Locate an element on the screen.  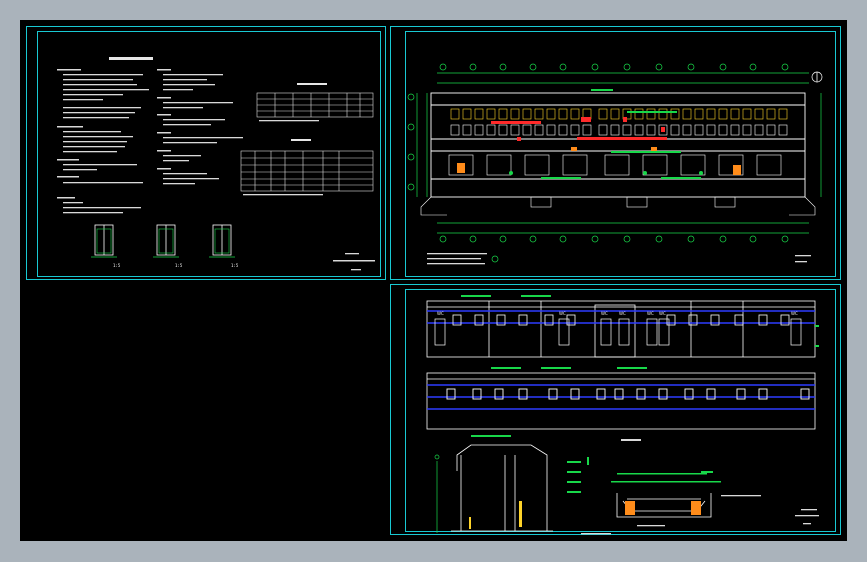
window-detail-scale-1: 1:5 is located at coordinates (117, 265).